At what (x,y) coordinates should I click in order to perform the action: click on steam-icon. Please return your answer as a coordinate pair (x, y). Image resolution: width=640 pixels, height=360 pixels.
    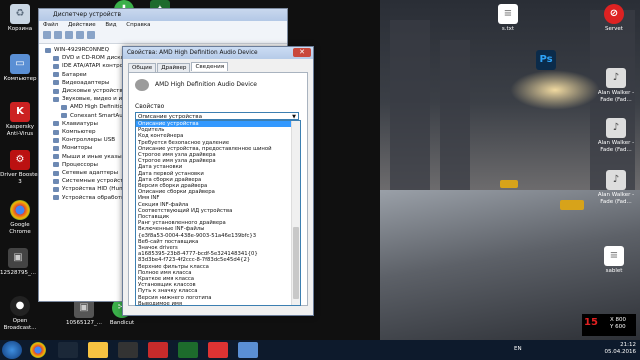
    Looking at the image, I should click on (68, 350).